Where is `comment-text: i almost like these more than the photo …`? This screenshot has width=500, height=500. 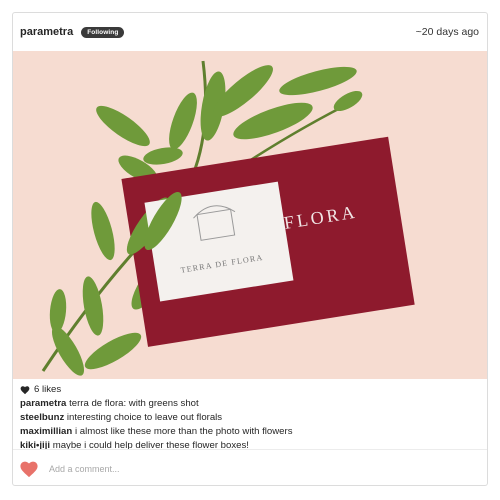 comment-text: i almost like these more than the photo … is located at coordinates (183, 431).